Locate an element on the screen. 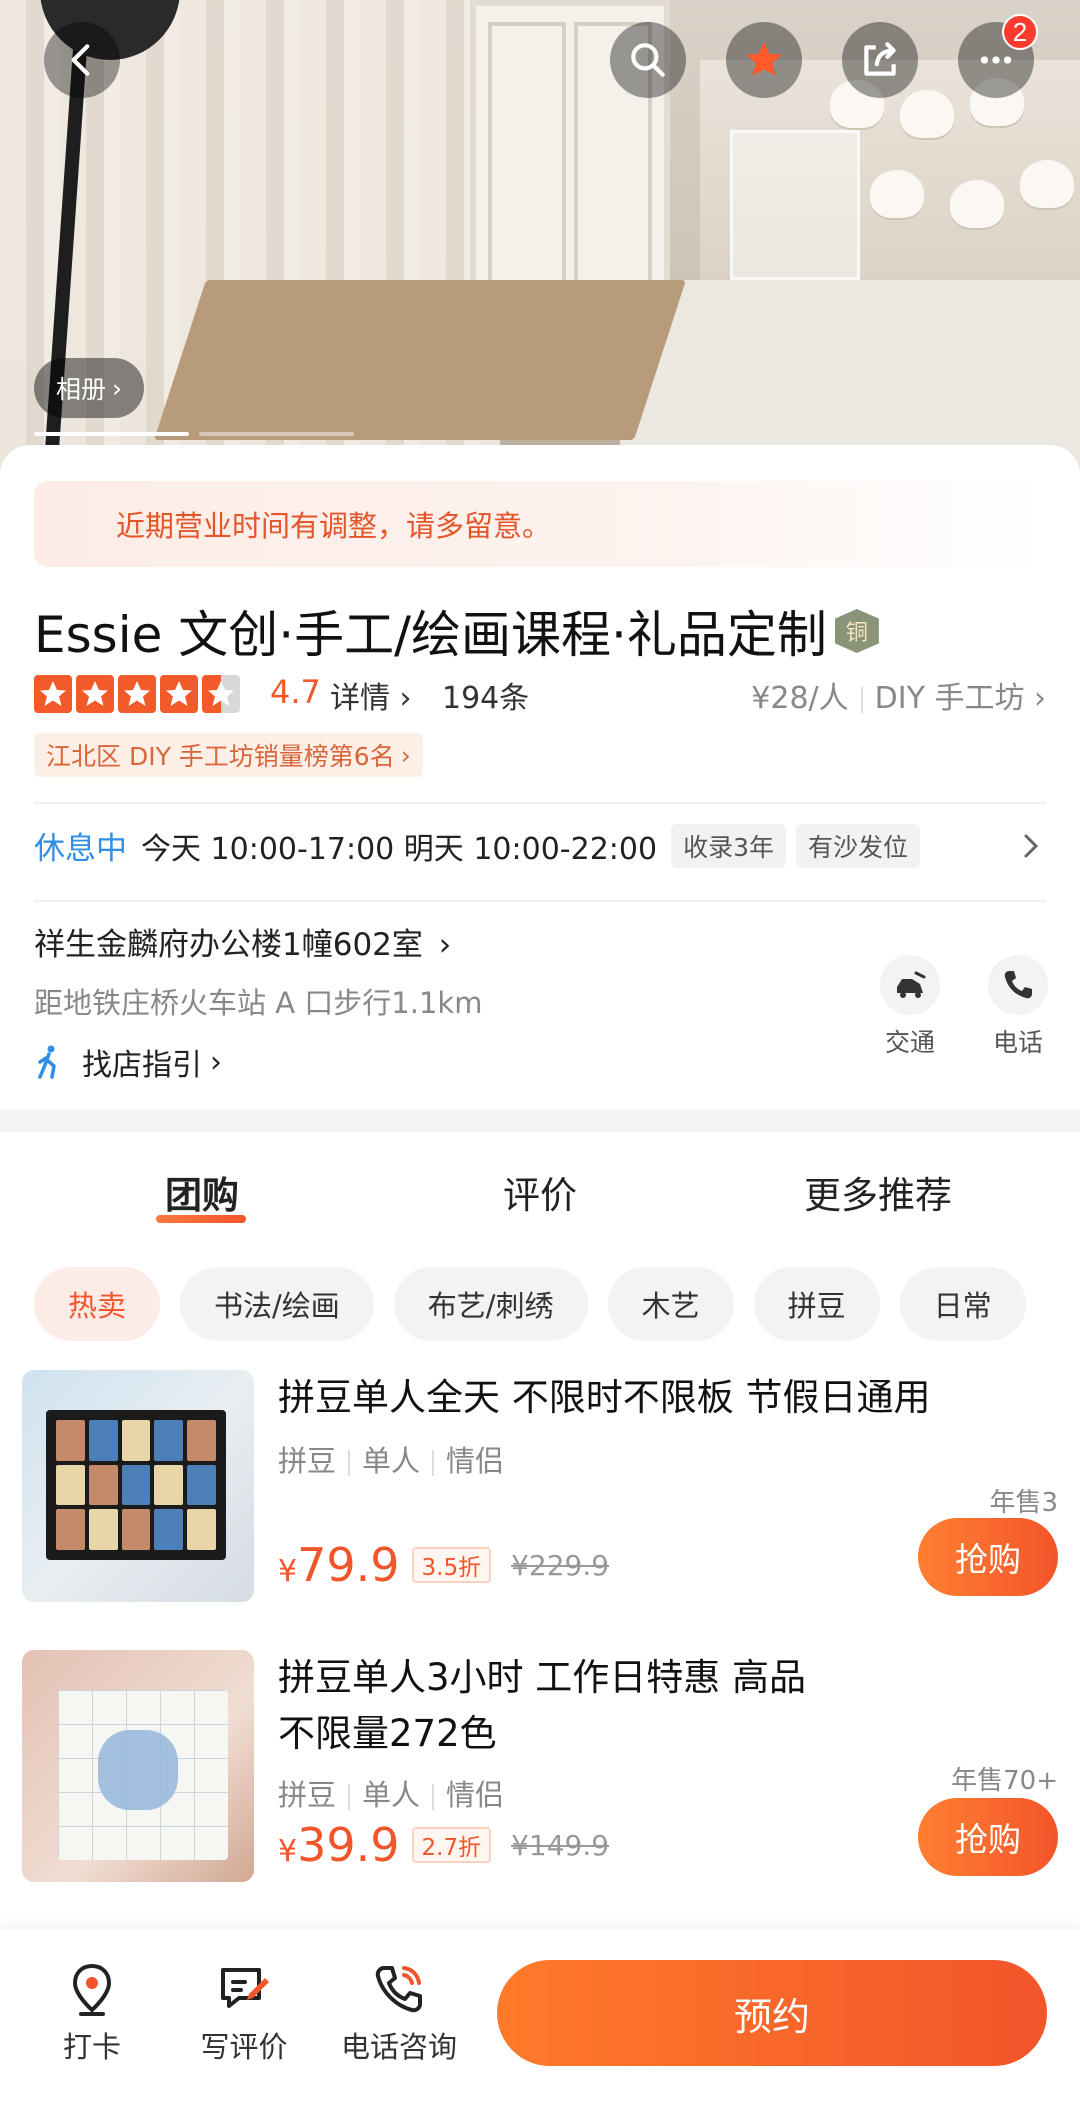  annual-sales: 年售70+ is located at coordinates (1004, 1781).